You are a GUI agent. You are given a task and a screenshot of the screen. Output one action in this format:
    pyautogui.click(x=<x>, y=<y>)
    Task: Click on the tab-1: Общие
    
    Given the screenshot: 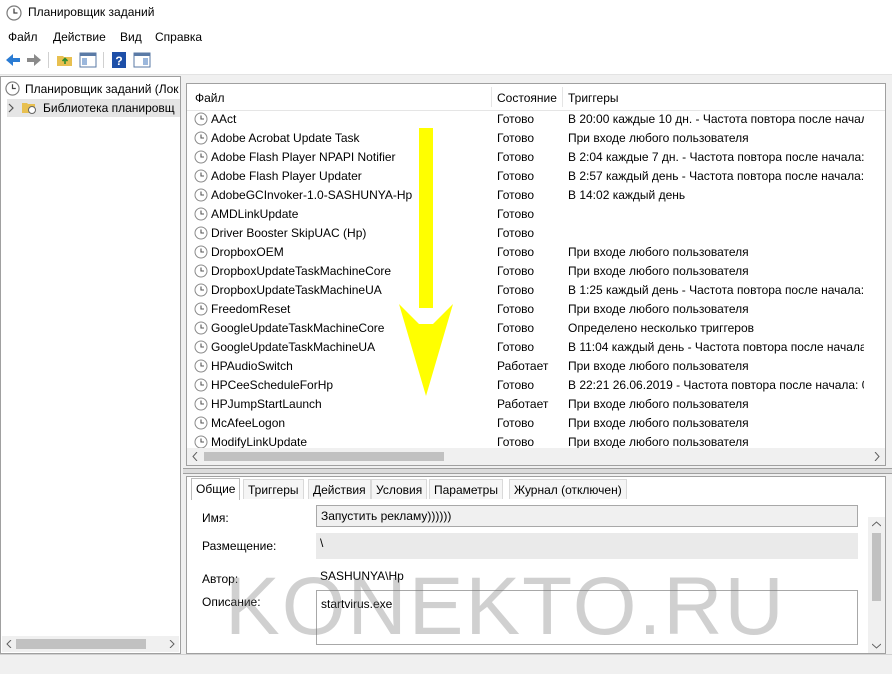 What is the action you would take?
    pyautogui.click(x=216, y=489)
    